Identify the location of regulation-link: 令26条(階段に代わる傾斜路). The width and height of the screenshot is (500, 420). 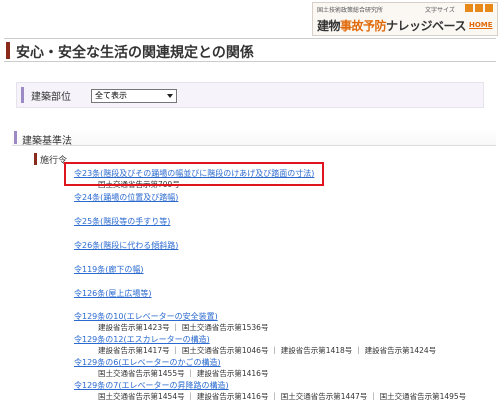
(284, 245).